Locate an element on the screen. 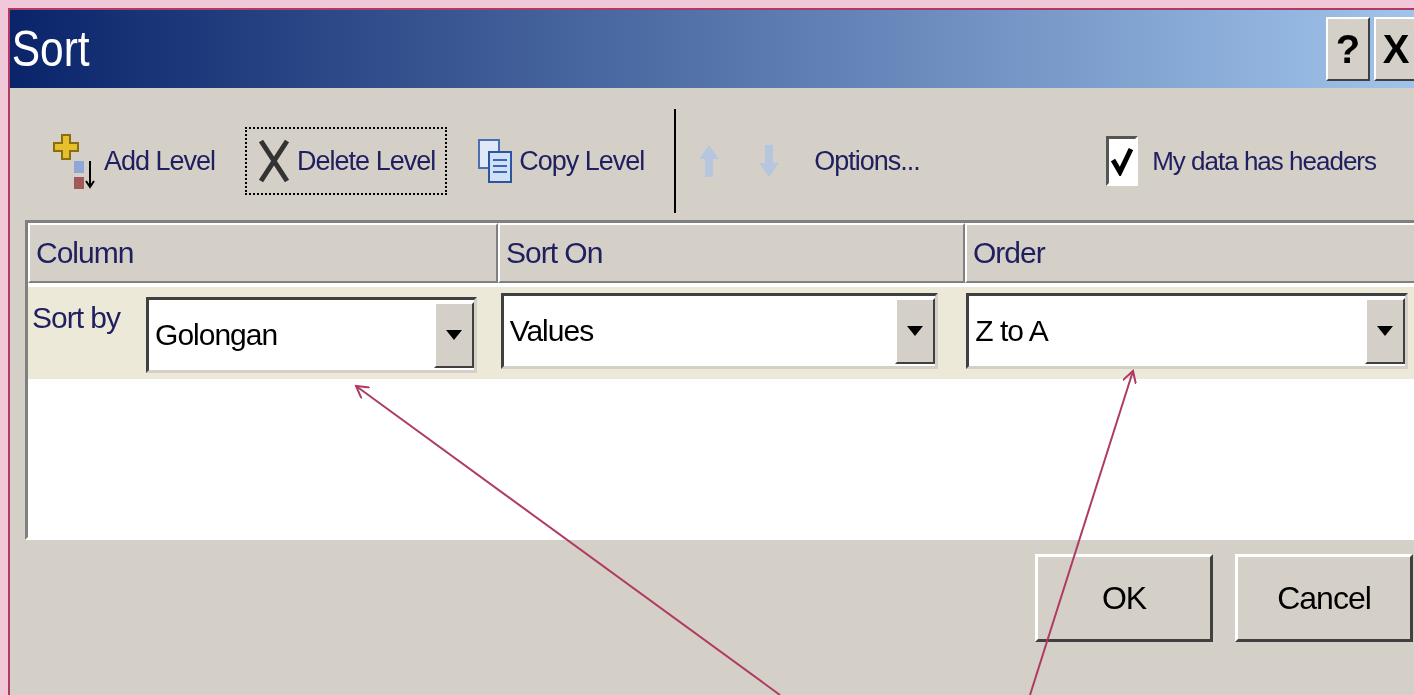 The height and width of the screenshot is (695, 1414). title-bar-button: X is located at coordinates (1394, 49).